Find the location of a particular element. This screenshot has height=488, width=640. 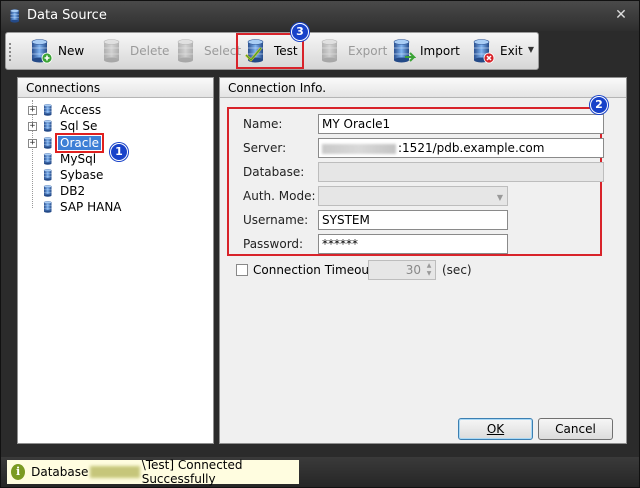

status-message: i Database \Test] Connected Successfully is located at coordinates (153, 472).